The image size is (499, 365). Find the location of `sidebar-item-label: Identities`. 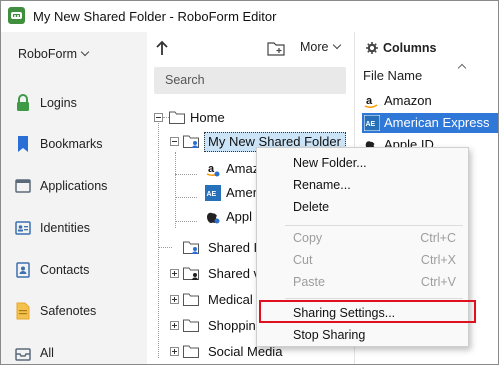

sidebar-item-label: Identities is located at coordinates (65, 228).